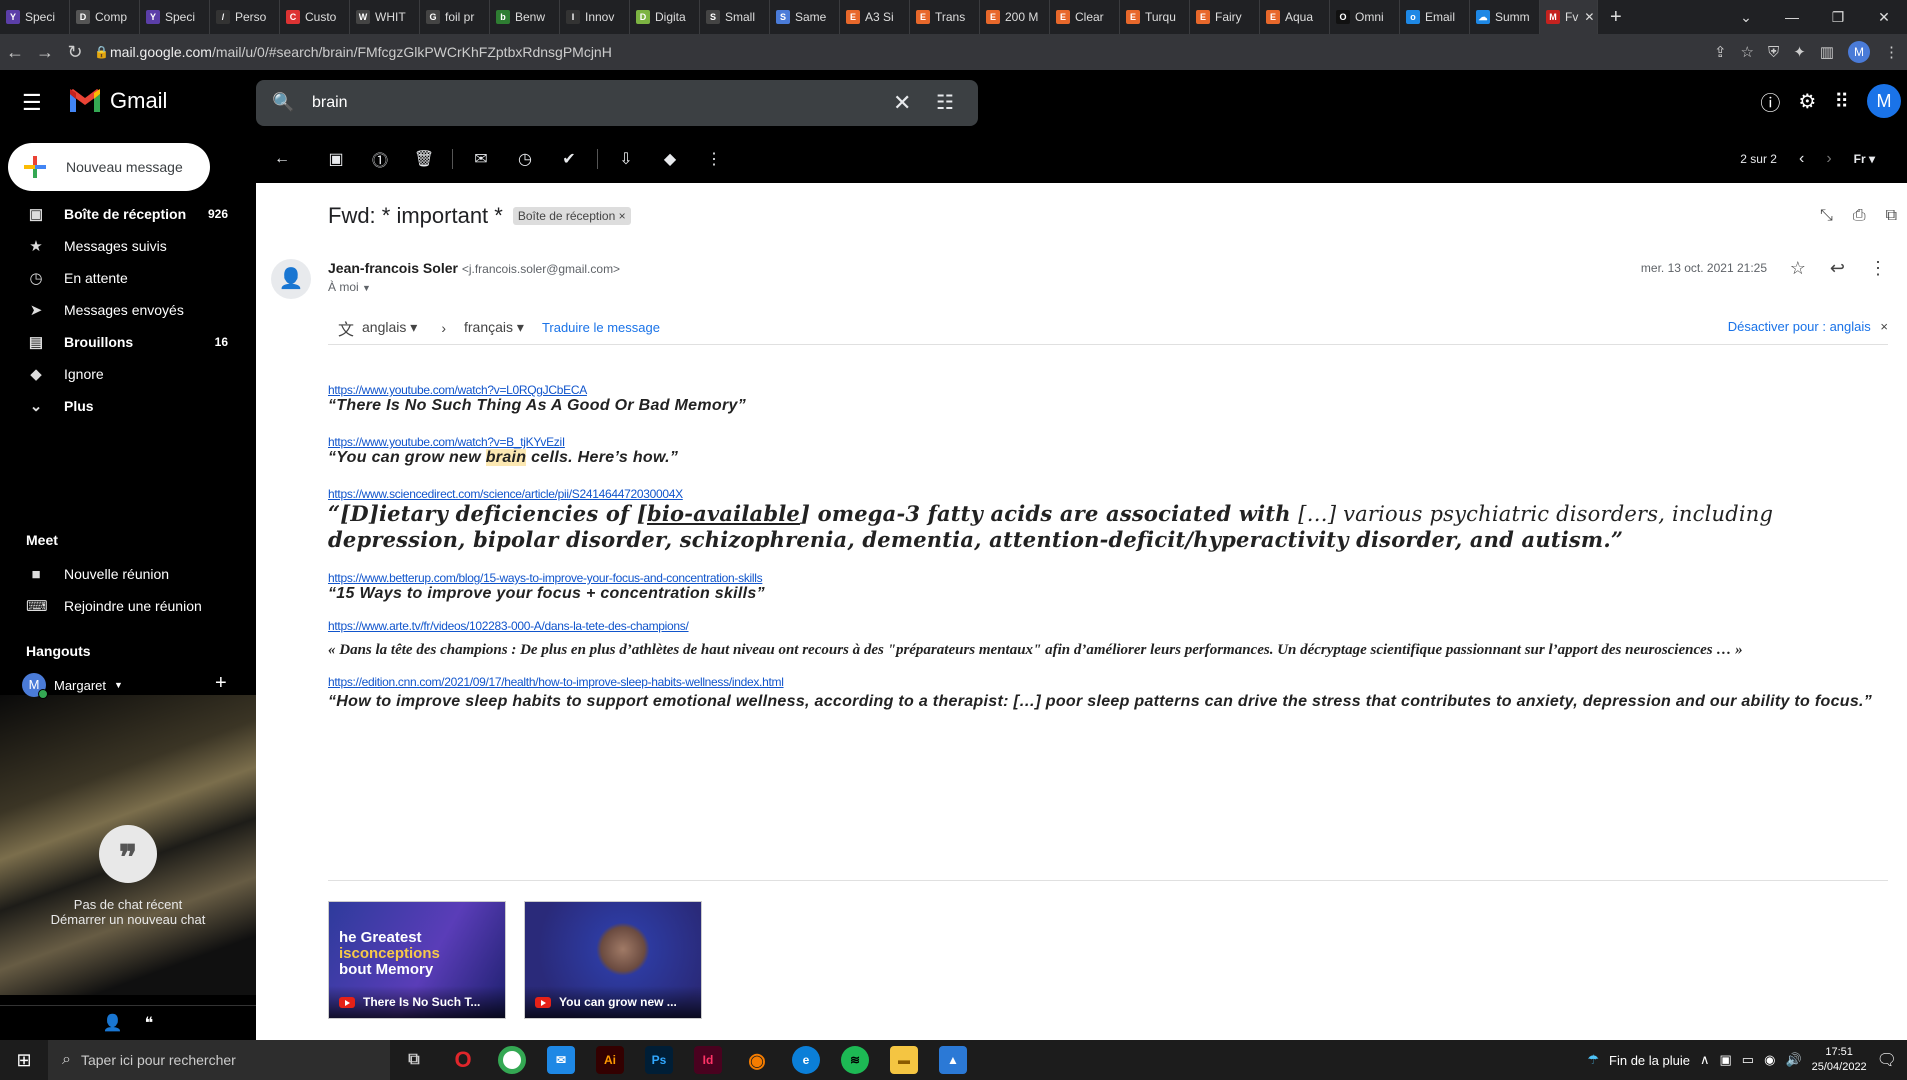  Describe the element at coordinates (670, 159) in the screenshot. I see `label-icon: ◆` at that location.